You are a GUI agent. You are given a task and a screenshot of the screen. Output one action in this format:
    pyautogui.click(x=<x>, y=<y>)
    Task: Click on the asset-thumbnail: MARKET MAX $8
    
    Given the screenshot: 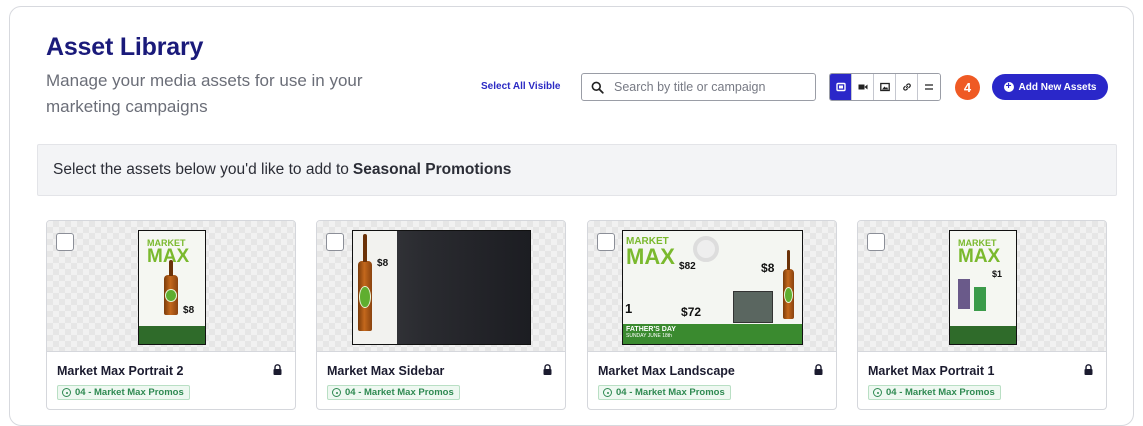 What is the action you would take?
    pyautogui.click(x=171, y=286)
    